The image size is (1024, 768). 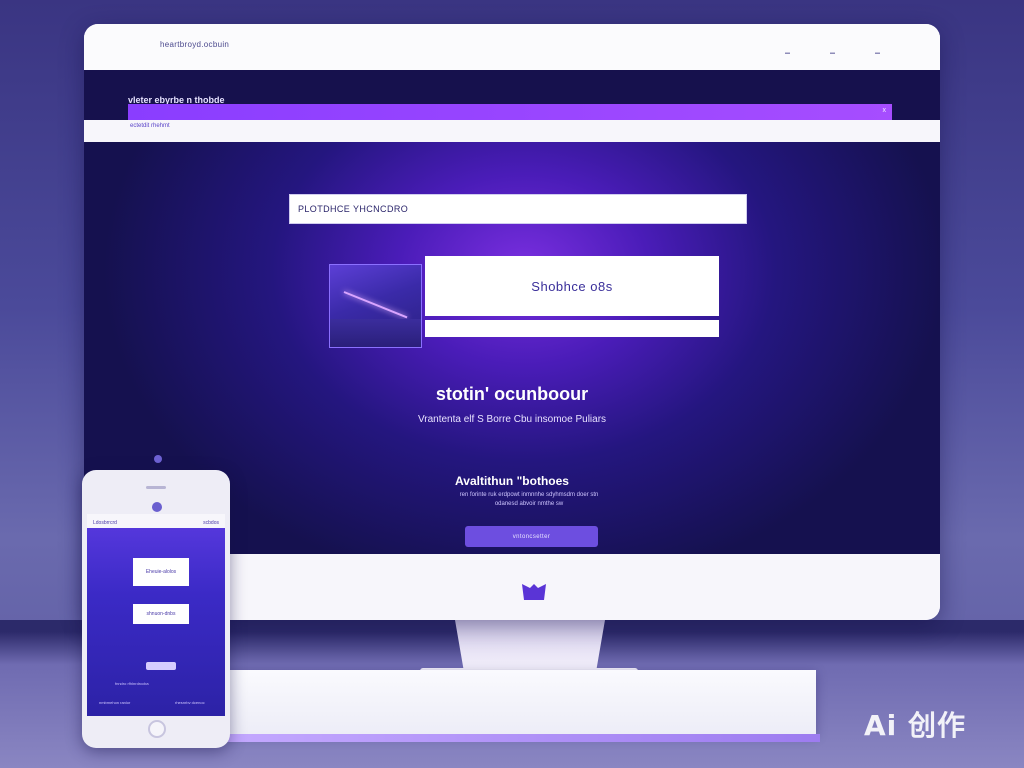 I want to click on sub-nav-link: ectetdit rhehmt, so click(x=150, y=126).